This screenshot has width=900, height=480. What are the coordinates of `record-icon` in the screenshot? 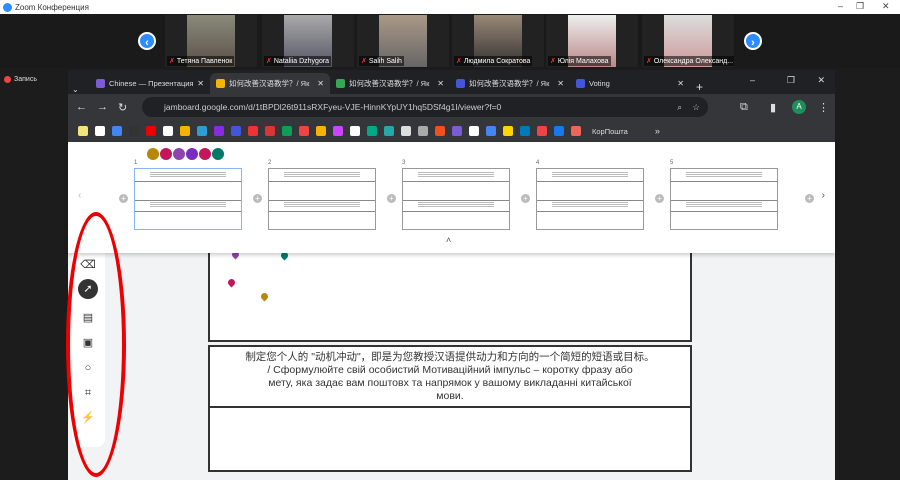 It's located at (7, 79).